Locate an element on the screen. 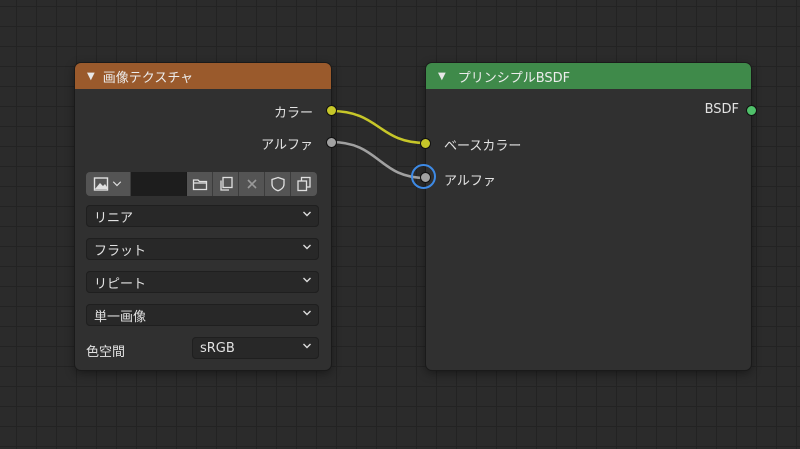  image-name-field is located at coordinates (159, 184).